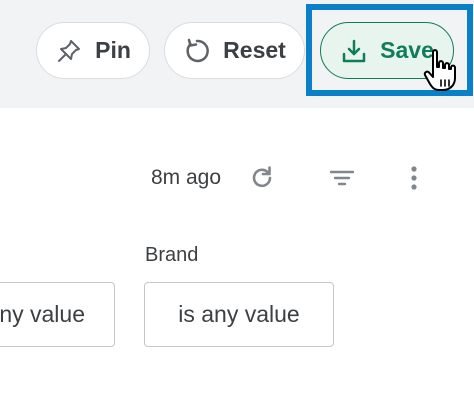 The width and height of the screenshot is (474, 402). Describe the element at coordinates (197, 51) in the screenshot. I see `reset-icon` at that location.